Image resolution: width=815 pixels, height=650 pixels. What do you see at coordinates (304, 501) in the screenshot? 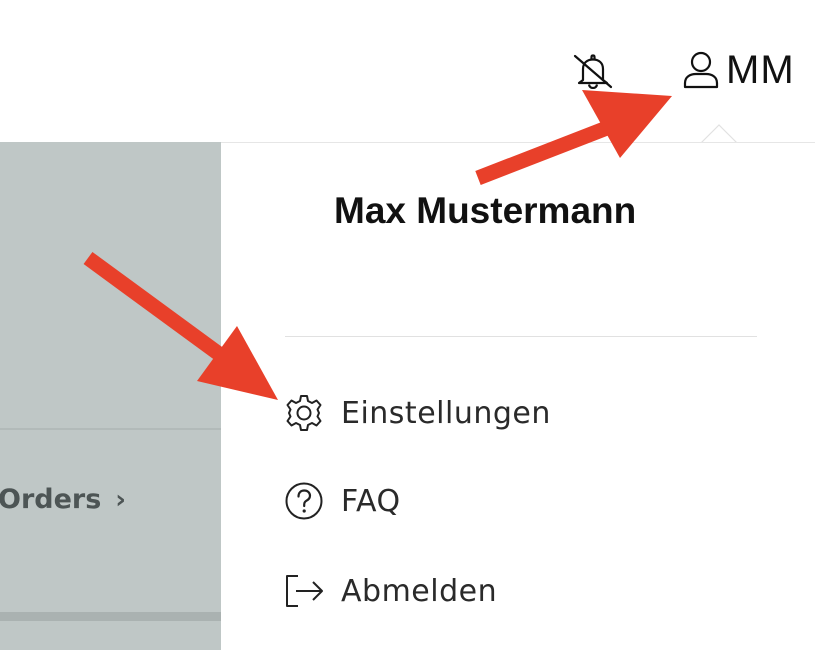
I see `question-circle-icon` at bounding box center [304, 501].